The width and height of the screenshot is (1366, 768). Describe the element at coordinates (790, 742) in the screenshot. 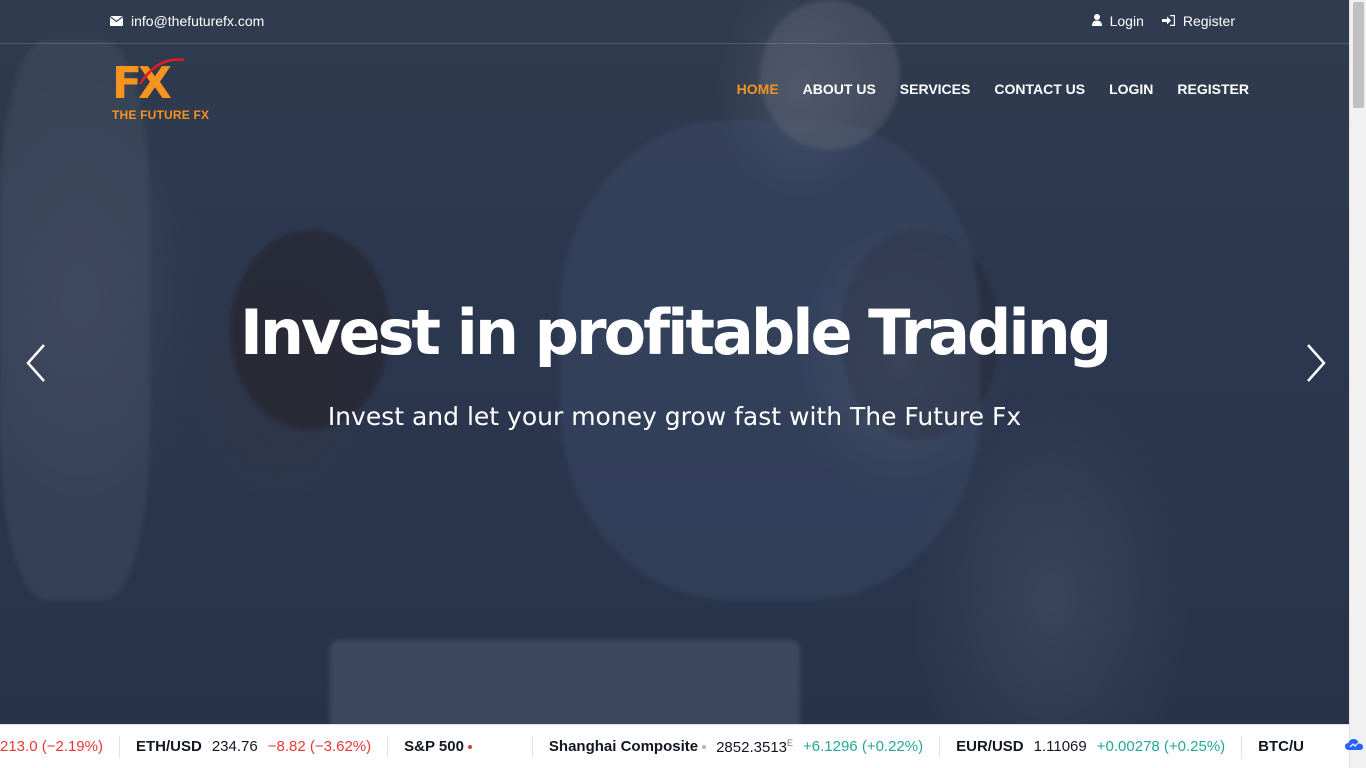

I see `ticker-price-suffix: E` at that location.